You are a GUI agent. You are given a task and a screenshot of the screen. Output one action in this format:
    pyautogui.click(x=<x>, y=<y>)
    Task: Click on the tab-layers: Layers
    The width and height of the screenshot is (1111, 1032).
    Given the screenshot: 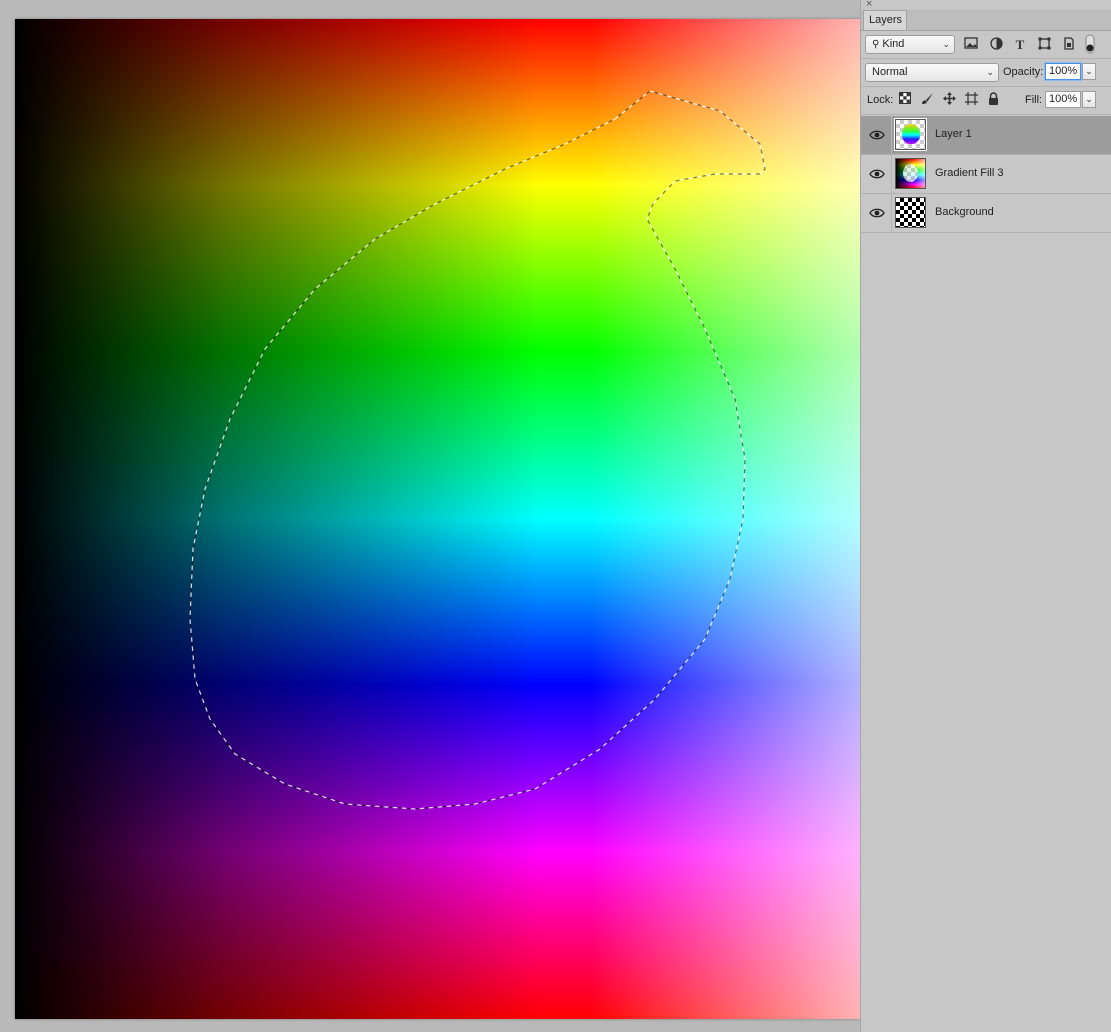 What is the action you would take?
    pyautogui.click(x=885, y=20)
    